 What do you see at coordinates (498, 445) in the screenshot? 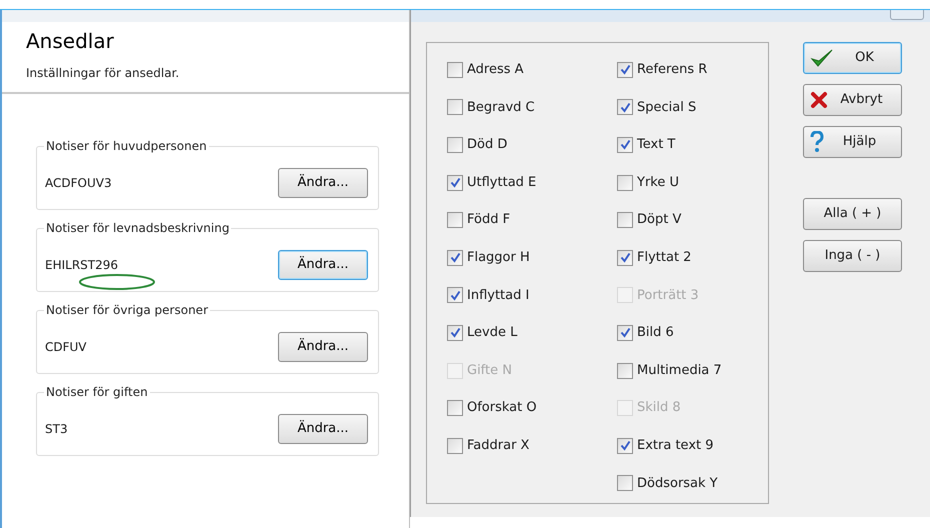
I see `checkbox-label: Faddrar X` at bounding box center [498, 445].